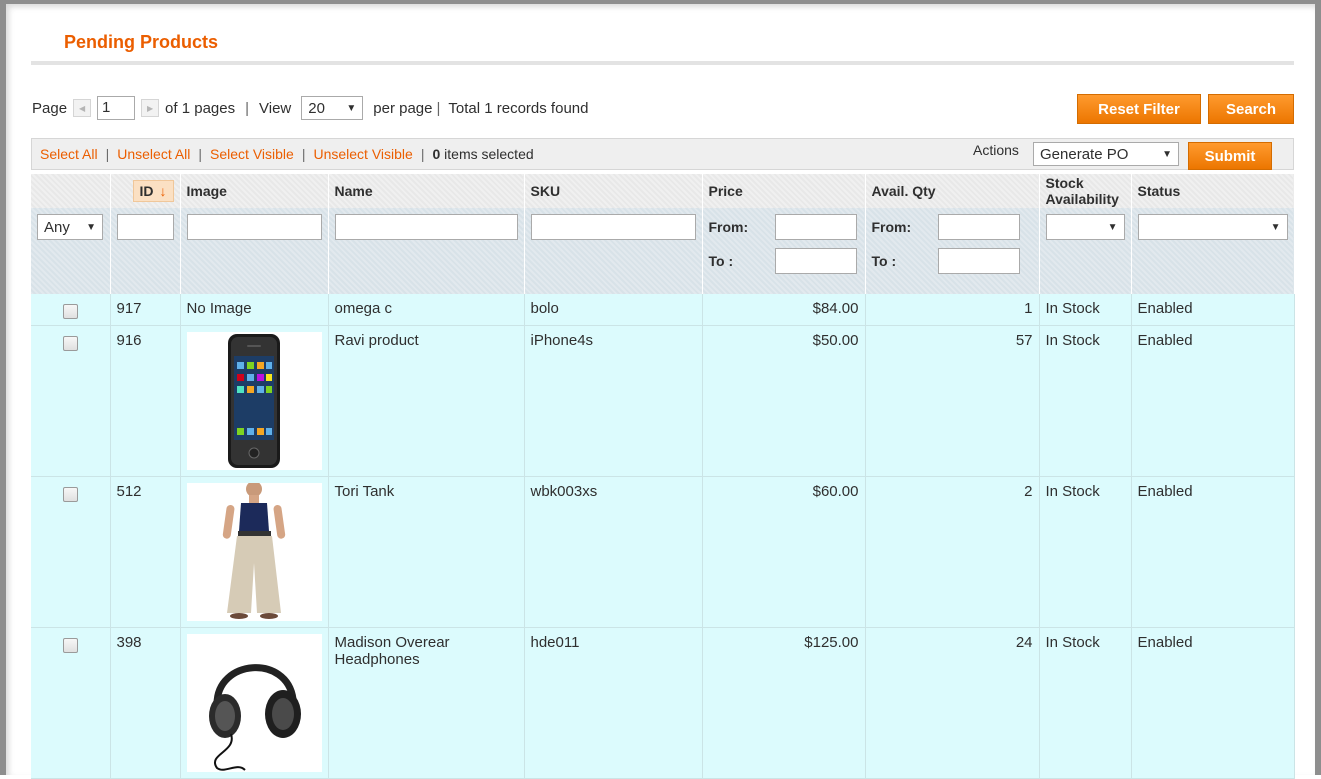  What do you see at coordinates (403, 108) in the screenshot?
I see `per-page-text: per page` at bounding box center [403, 108].